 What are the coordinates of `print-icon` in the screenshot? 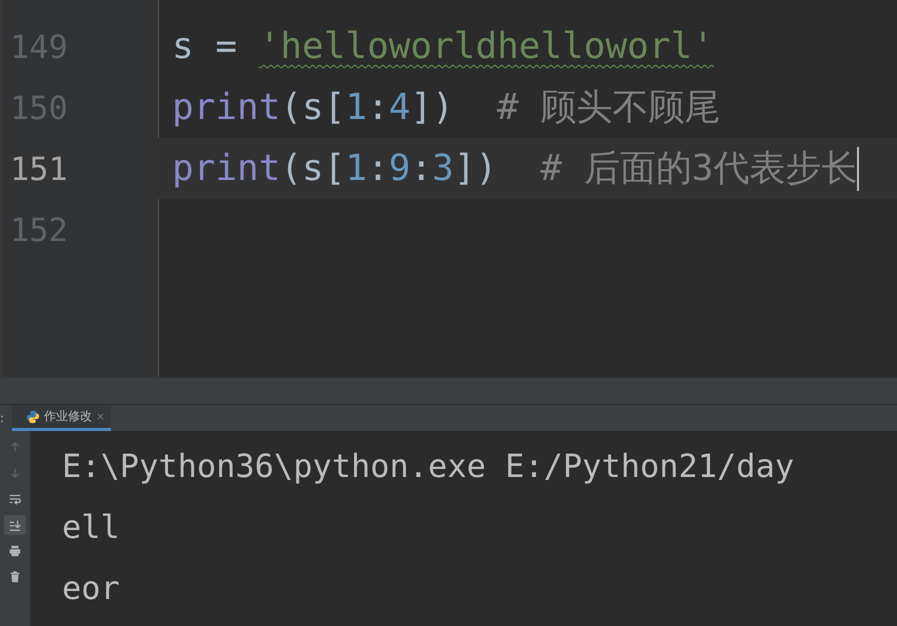 It's located at (15, 551).